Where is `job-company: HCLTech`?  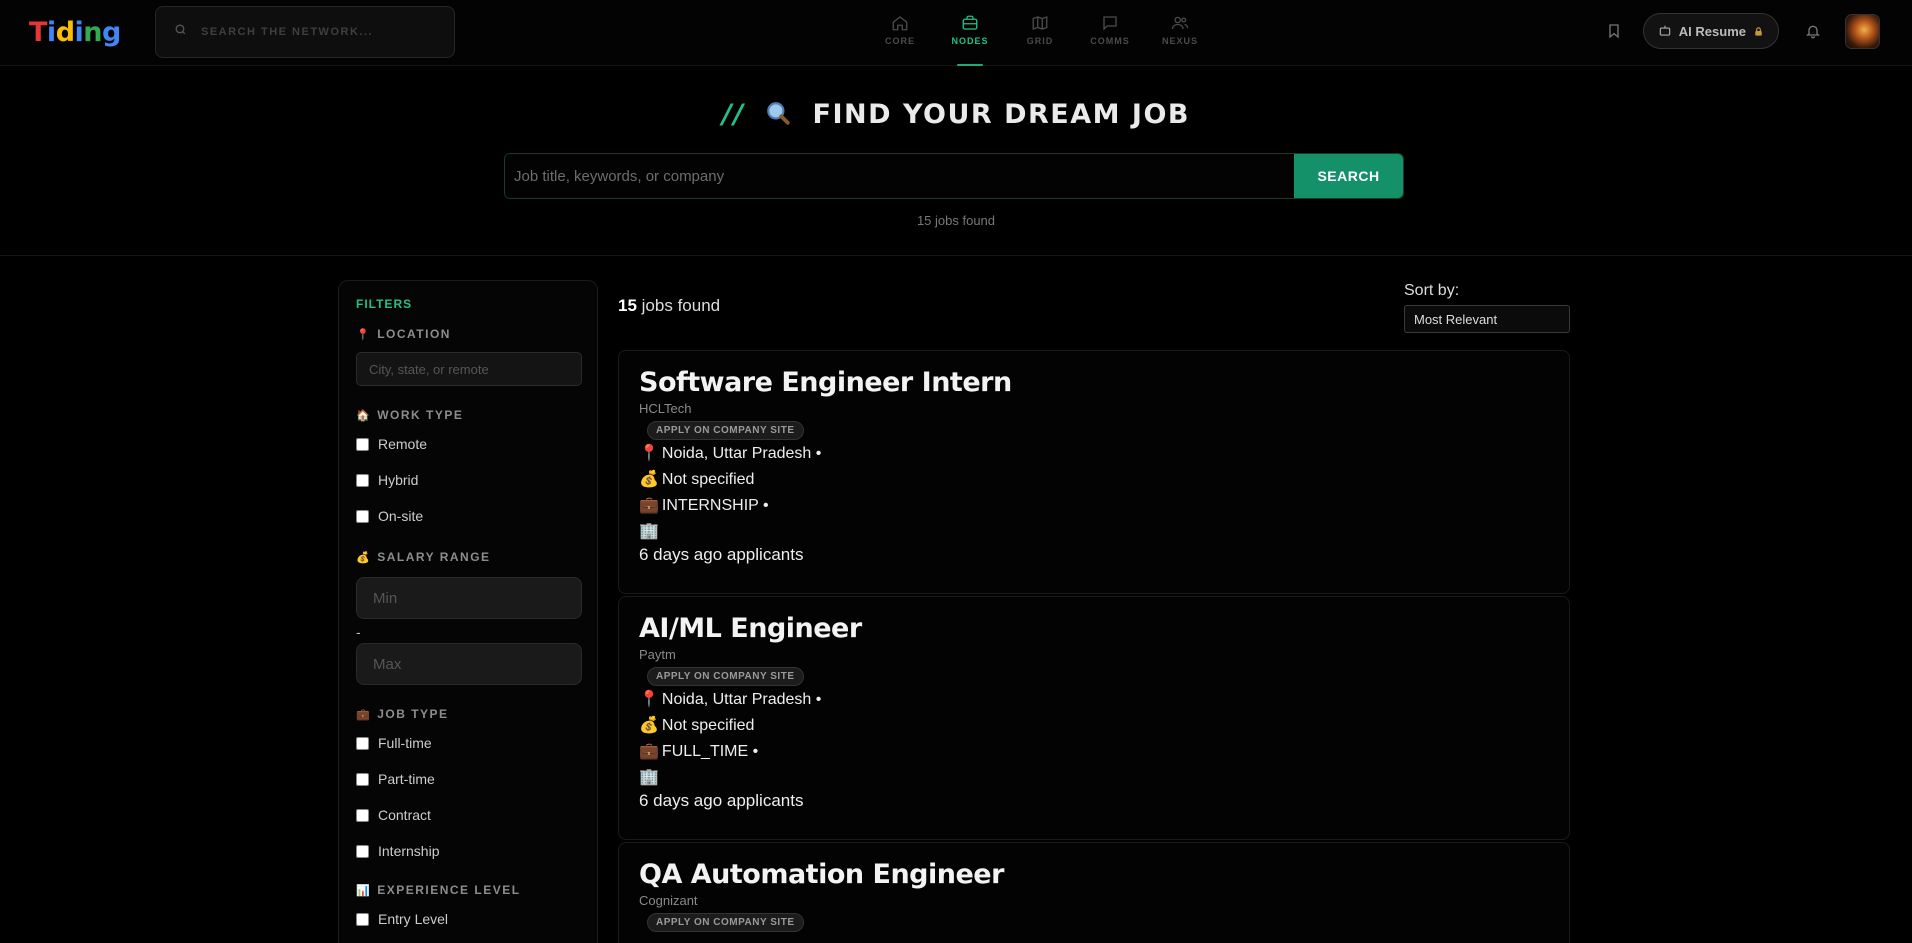
job-company: HCLTech is located at coordinates (665, 408).